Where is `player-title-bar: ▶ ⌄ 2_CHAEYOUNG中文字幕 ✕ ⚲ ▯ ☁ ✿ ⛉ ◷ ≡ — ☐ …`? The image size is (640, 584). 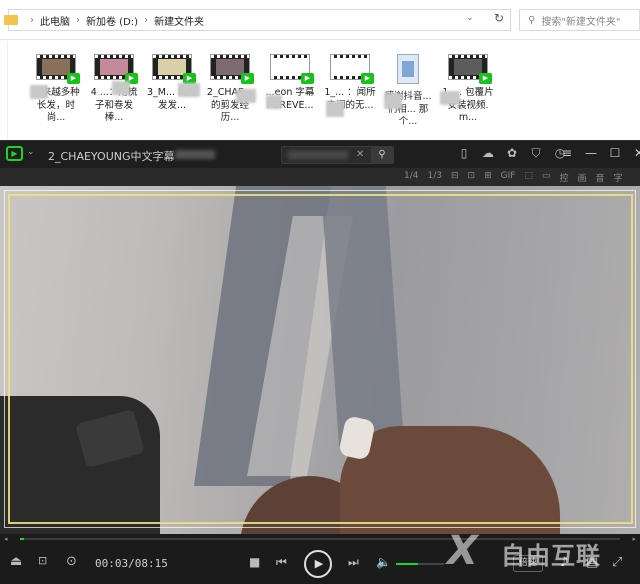 player-title-bar: ▶ ⌄ 2_CHAEYOUNG中文字幕 ✕ ⚲ ▯ ☁ ✿ ⛉ ◷ ≡ — ☐ … is located at coordinates (320, 154).